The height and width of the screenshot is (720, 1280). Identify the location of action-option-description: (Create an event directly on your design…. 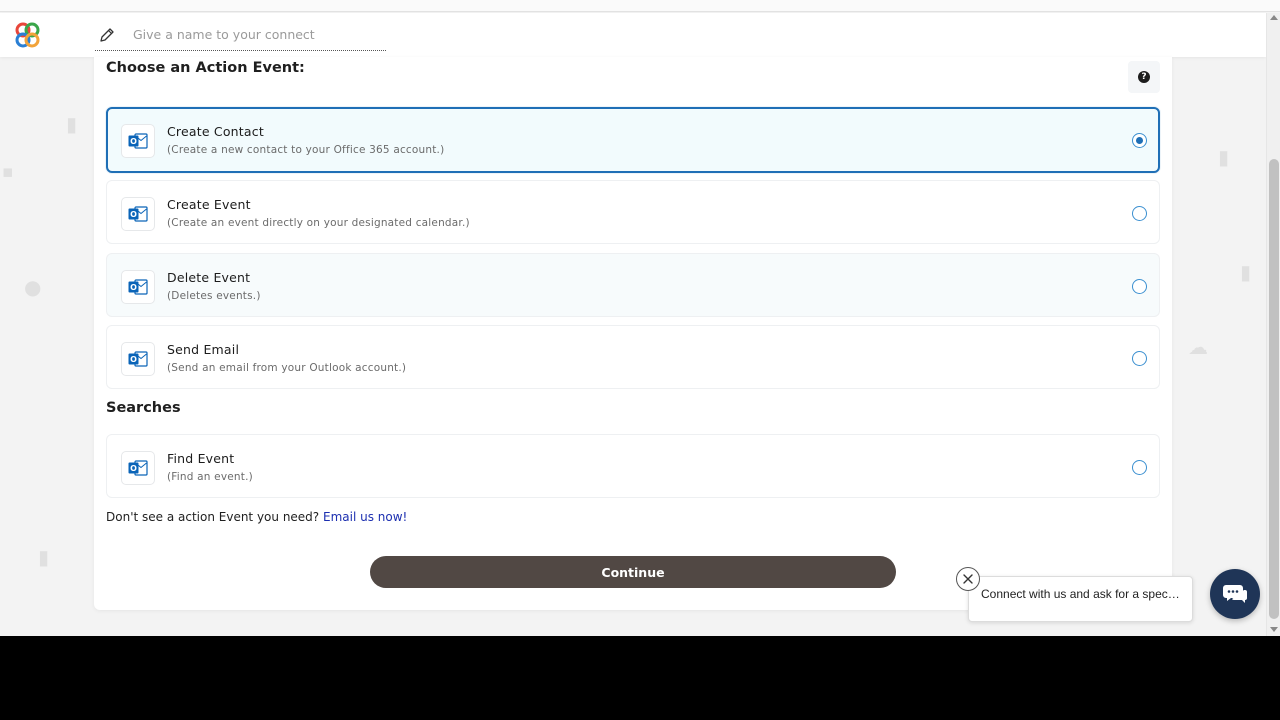
(318, 223).